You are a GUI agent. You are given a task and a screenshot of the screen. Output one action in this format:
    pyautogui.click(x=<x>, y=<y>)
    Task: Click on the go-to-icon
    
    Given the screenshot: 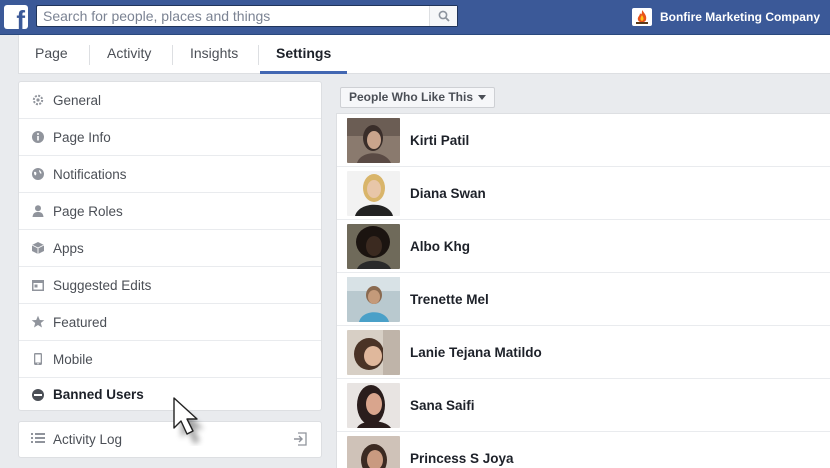 What is the action you would take?
    pyautogui.click(x=300, y=440)
    